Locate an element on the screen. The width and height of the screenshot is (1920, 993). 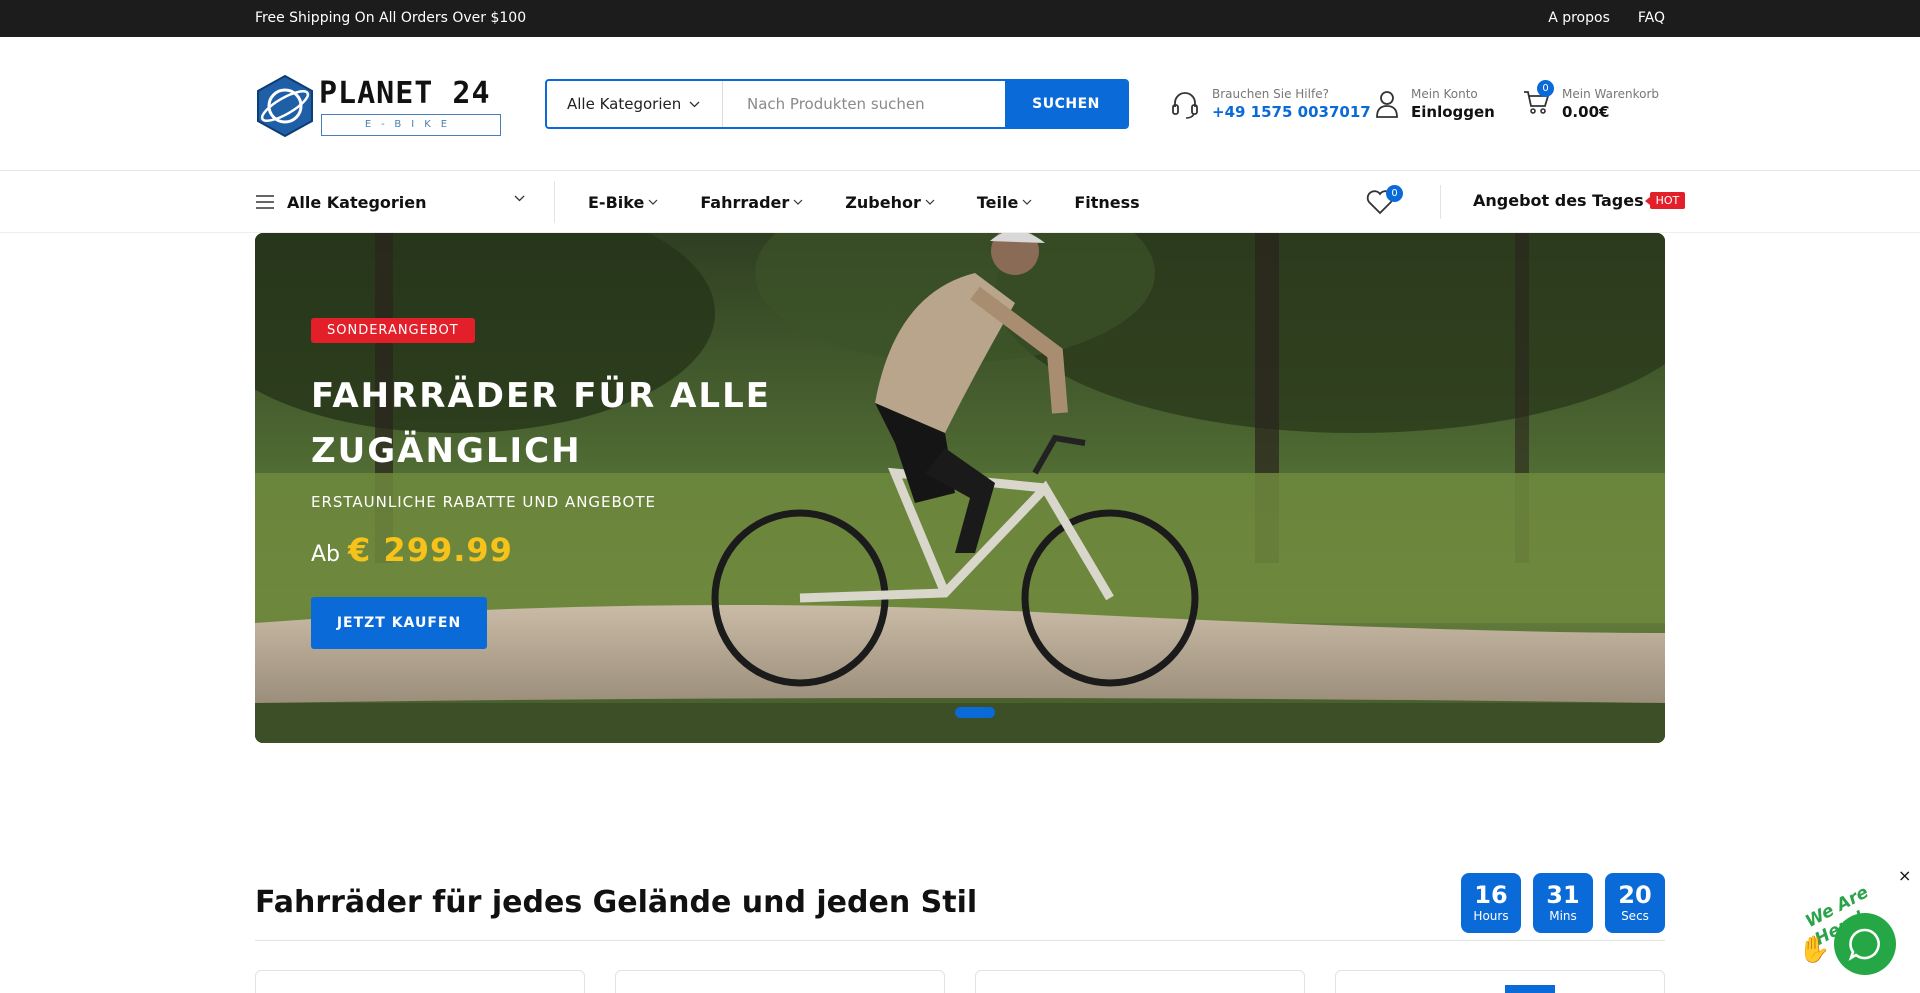
menu-item-e-bike: E-Bike is located at coordinates (623, 202).